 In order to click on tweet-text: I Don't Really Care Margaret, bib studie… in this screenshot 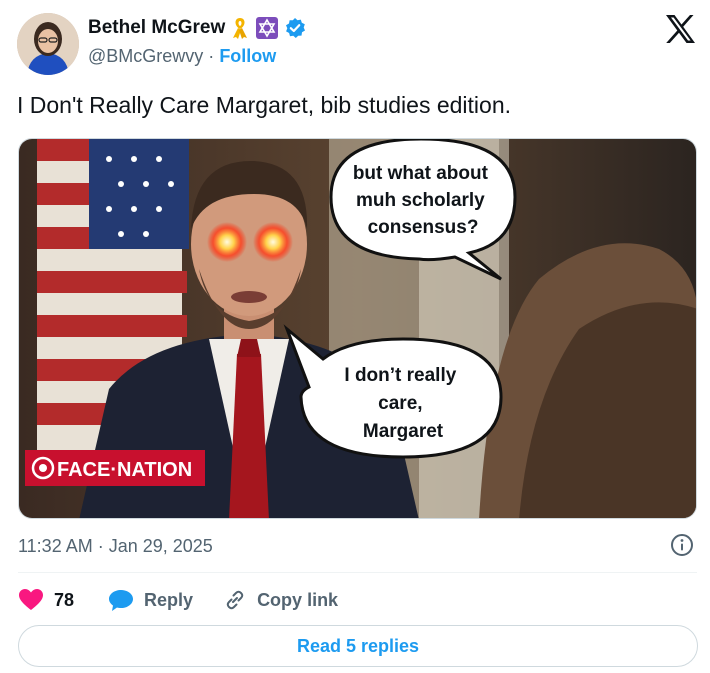, I will do `click(264, 105)`.